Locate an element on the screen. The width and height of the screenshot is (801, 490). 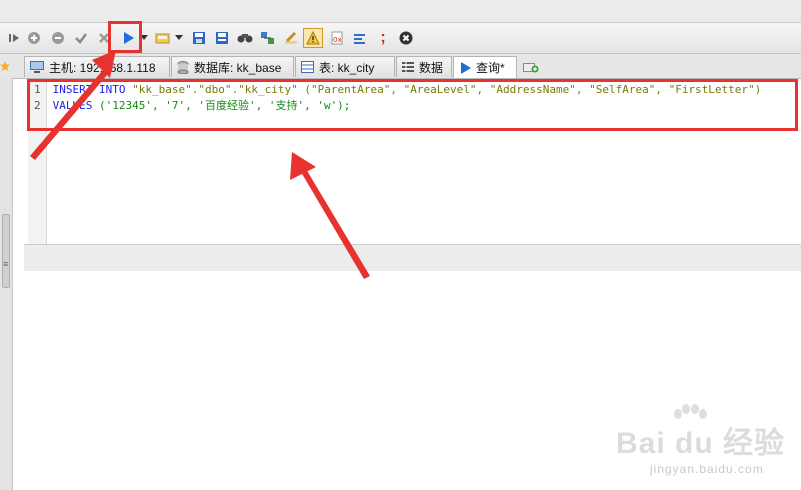
watermark-url: jingyan.baidu.com is located at coordinates (707, 469).